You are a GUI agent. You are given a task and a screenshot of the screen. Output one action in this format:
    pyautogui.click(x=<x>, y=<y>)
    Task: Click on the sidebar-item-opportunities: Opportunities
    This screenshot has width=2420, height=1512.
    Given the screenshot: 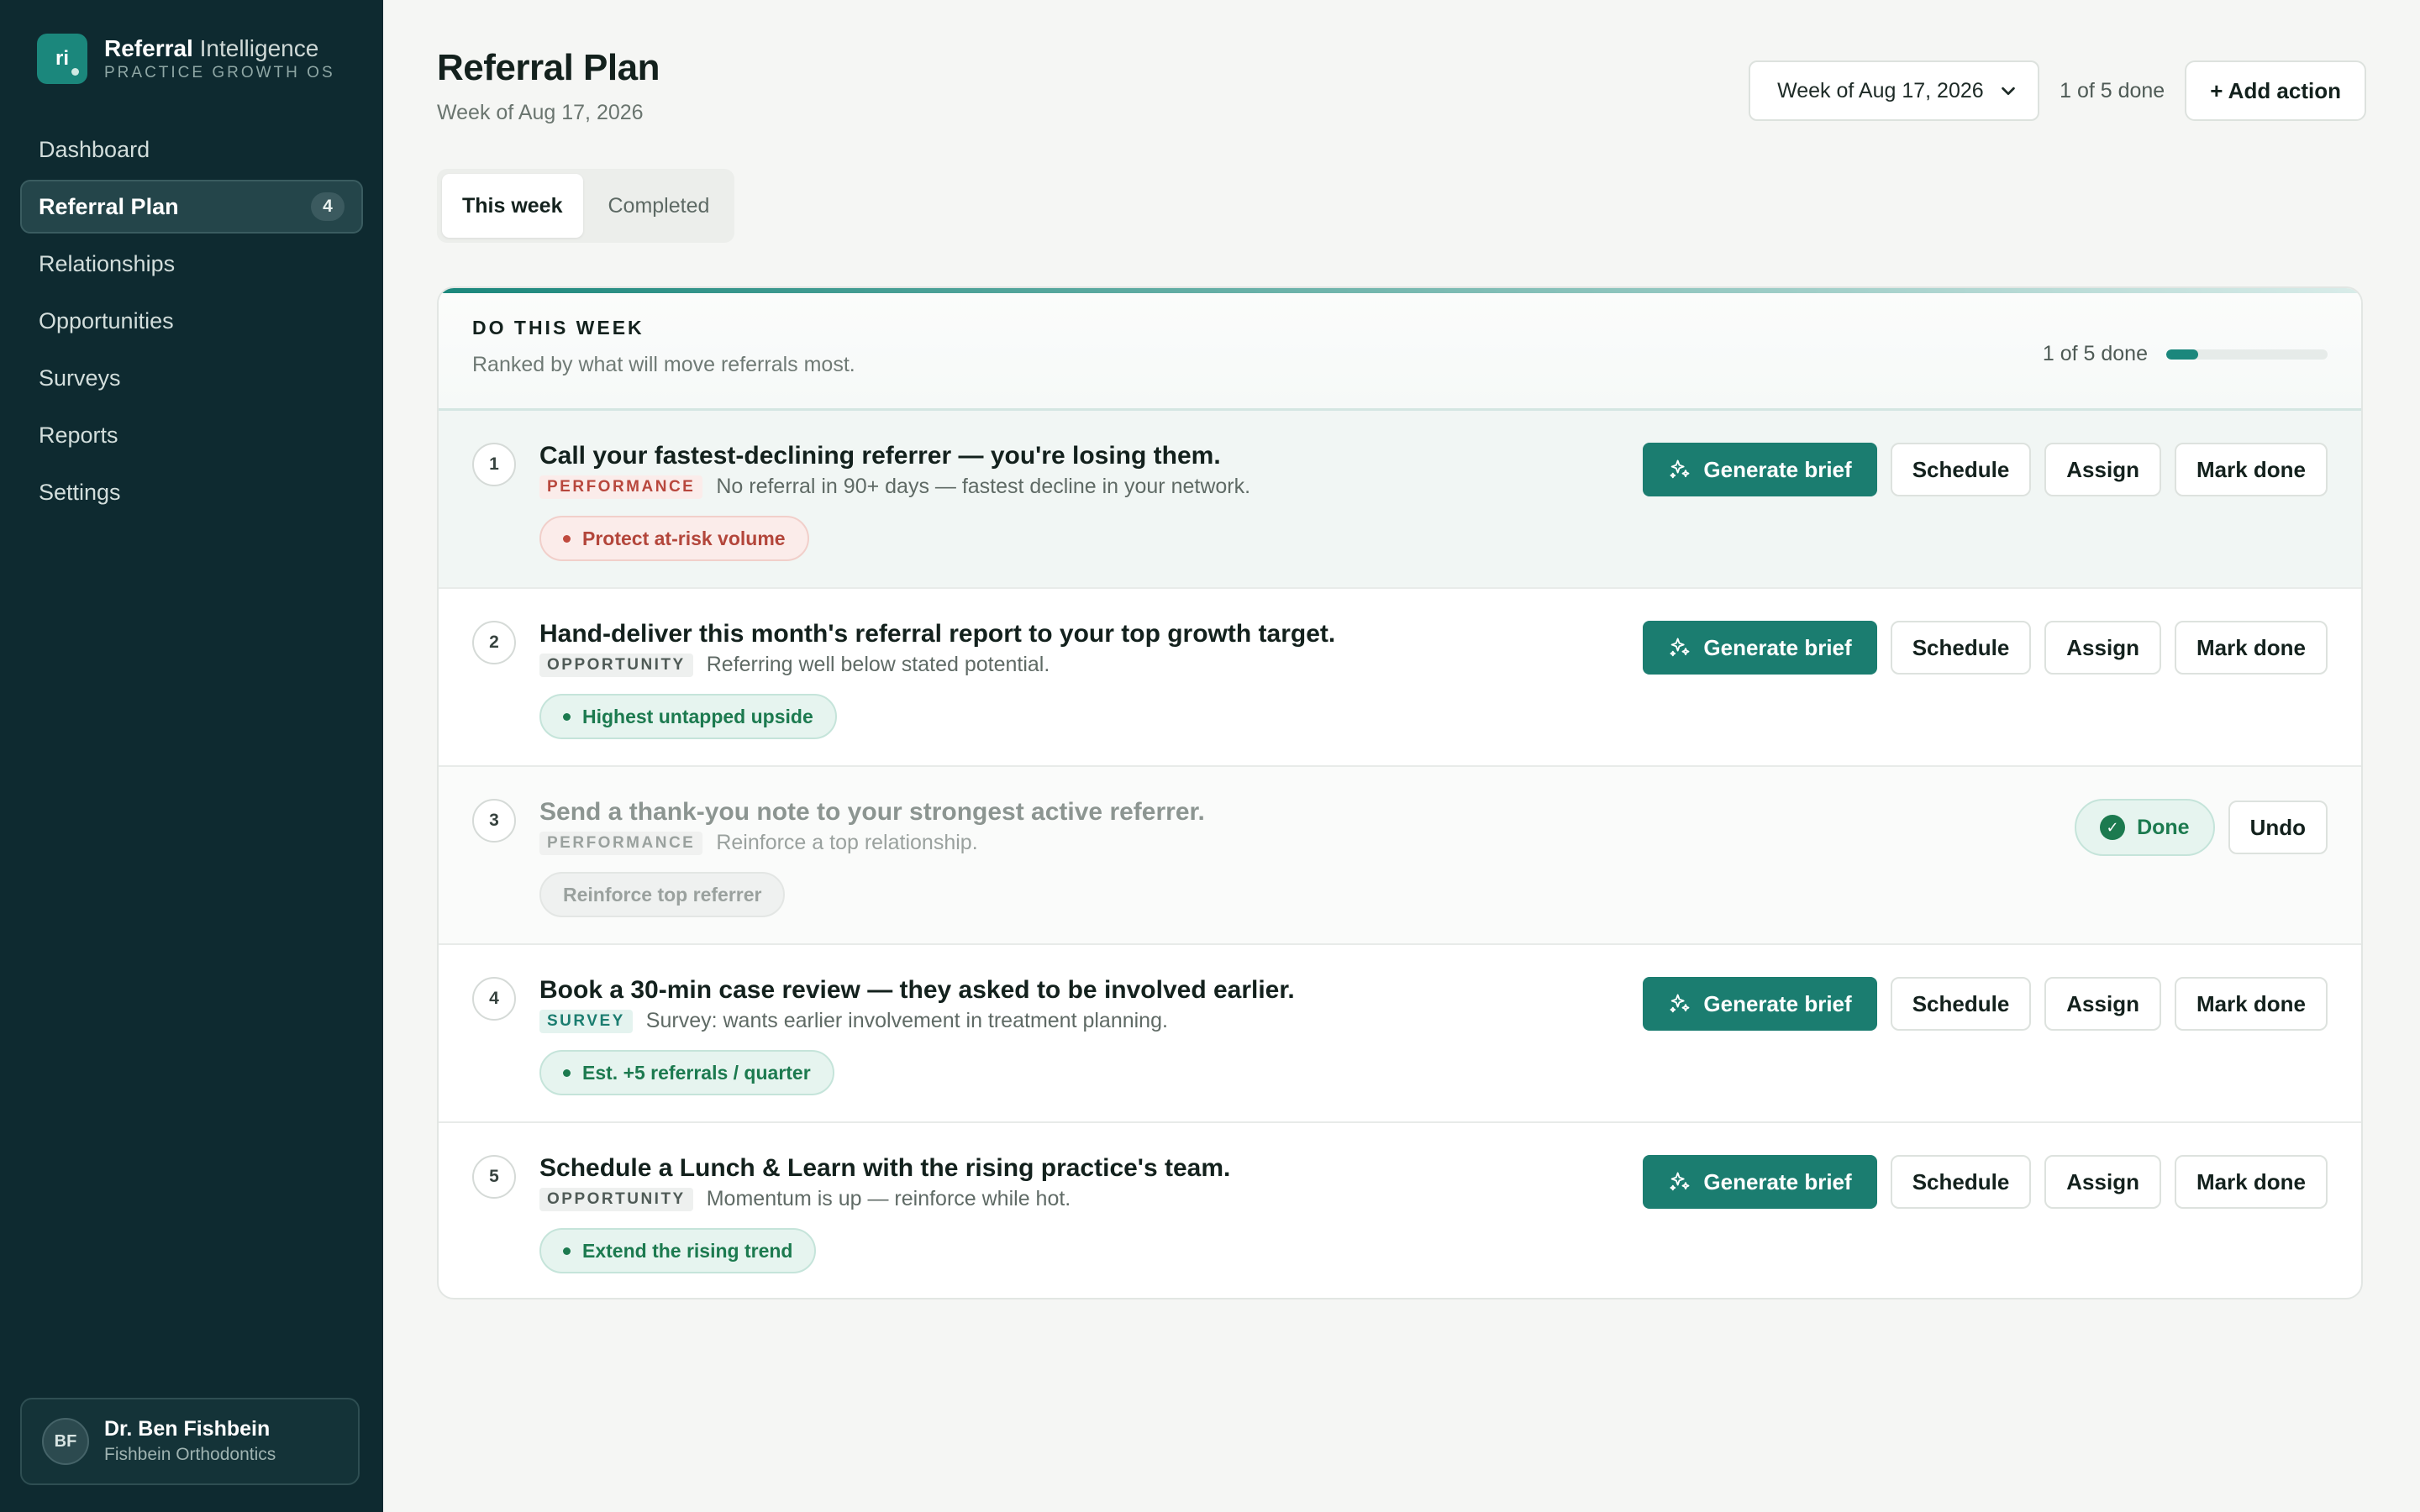 What is the action you would take?
    pyautogui.click(x=191, y=321)
    